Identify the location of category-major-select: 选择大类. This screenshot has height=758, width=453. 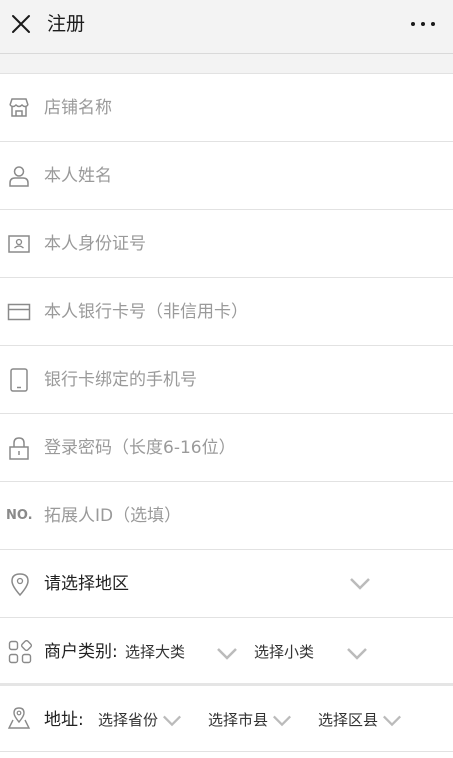
(155, 652).